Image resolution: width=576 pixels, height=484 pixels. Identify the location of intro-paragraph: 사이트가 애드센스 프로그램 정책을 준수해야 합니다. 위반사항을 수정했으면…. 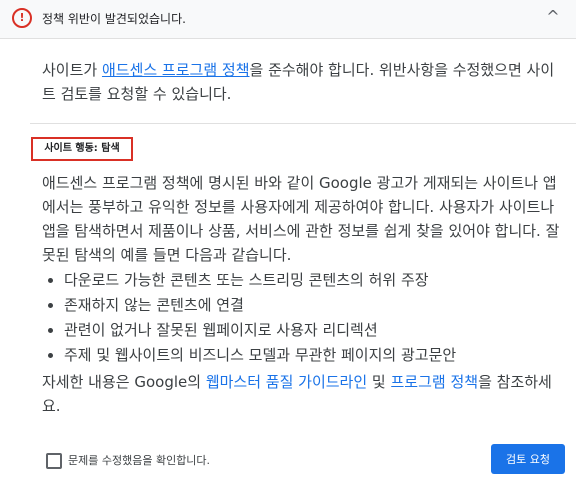
(302, 82).